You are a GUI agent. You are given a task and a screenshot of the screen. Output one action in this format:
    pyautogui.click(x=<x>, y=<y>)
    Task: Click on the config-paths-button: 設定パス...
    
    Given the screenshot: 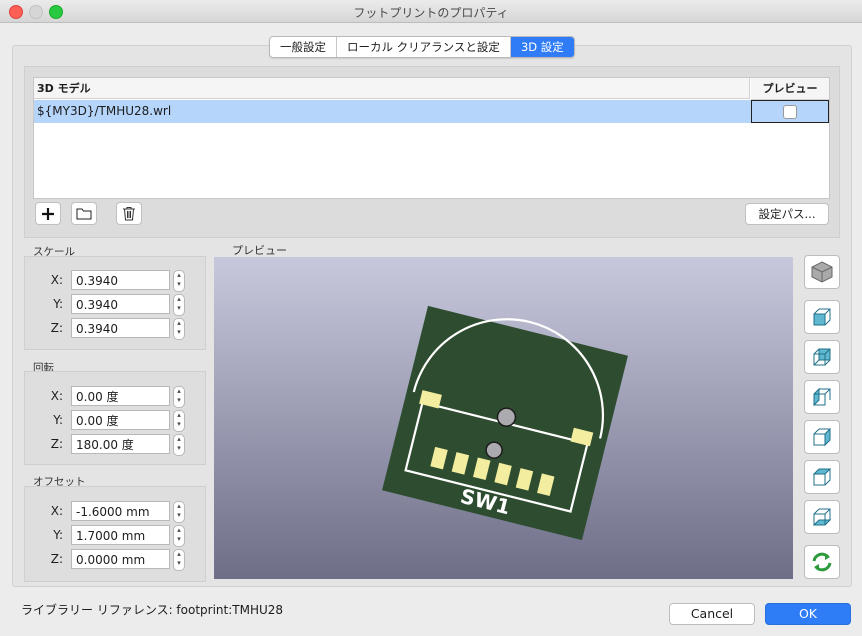 What is the action you would take?
    pyautogui.click(x=787, y=214)
    